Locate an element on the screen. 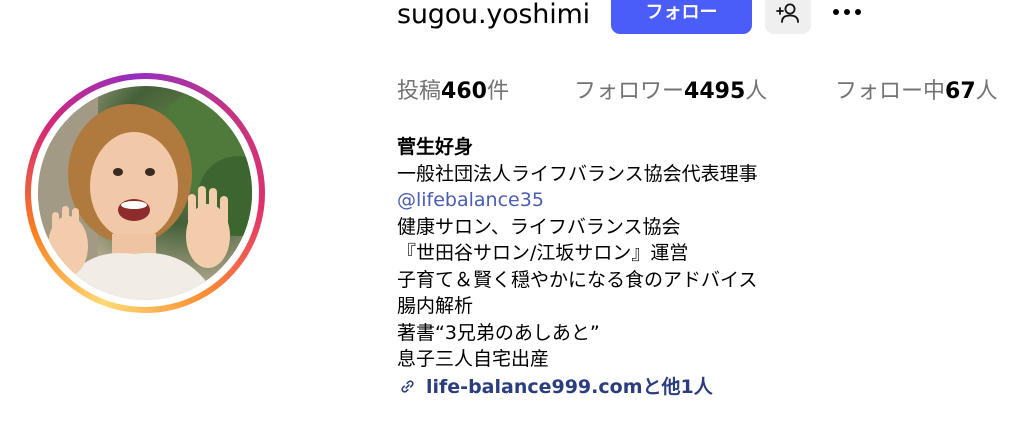 Image resolution: width=1024 pixels, height=441 pixels. bio-line: 息子三人自宅出産 is located at coordinates (473, 359).